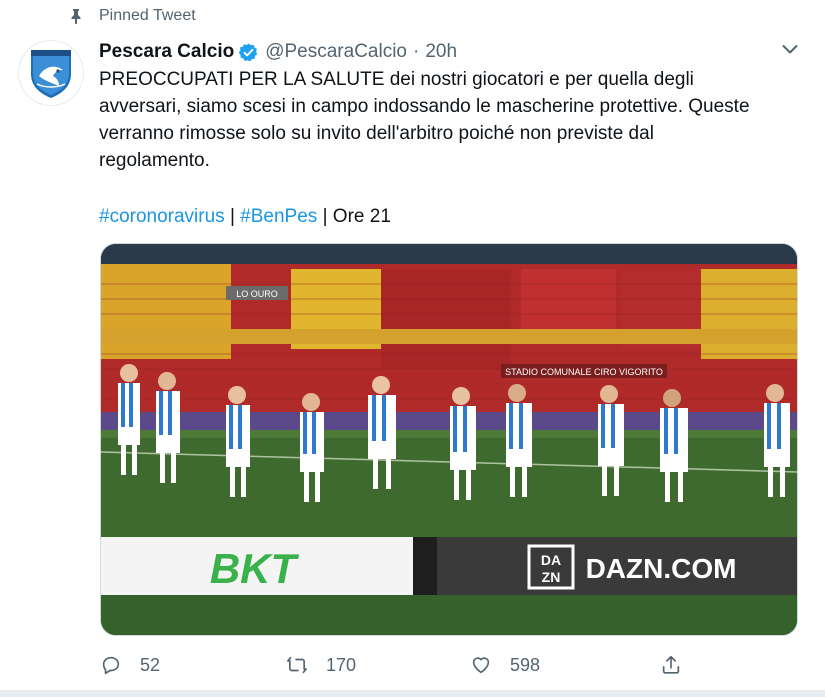 Image resolution: width=825 pixels, height=697 pixels. What do you see at coordinates (584, 372) in the screenshot?
I see `stadium-sign: STADIO COMUNALE CIRO VIGORITO` at bounding box center [584, 372].